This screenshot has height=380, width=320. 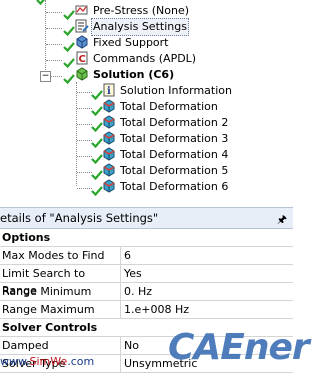 What do you see at coordinates (45, 76) in the screenshot?
I see `collapse-expander: −` at bounding box center [45, 76].